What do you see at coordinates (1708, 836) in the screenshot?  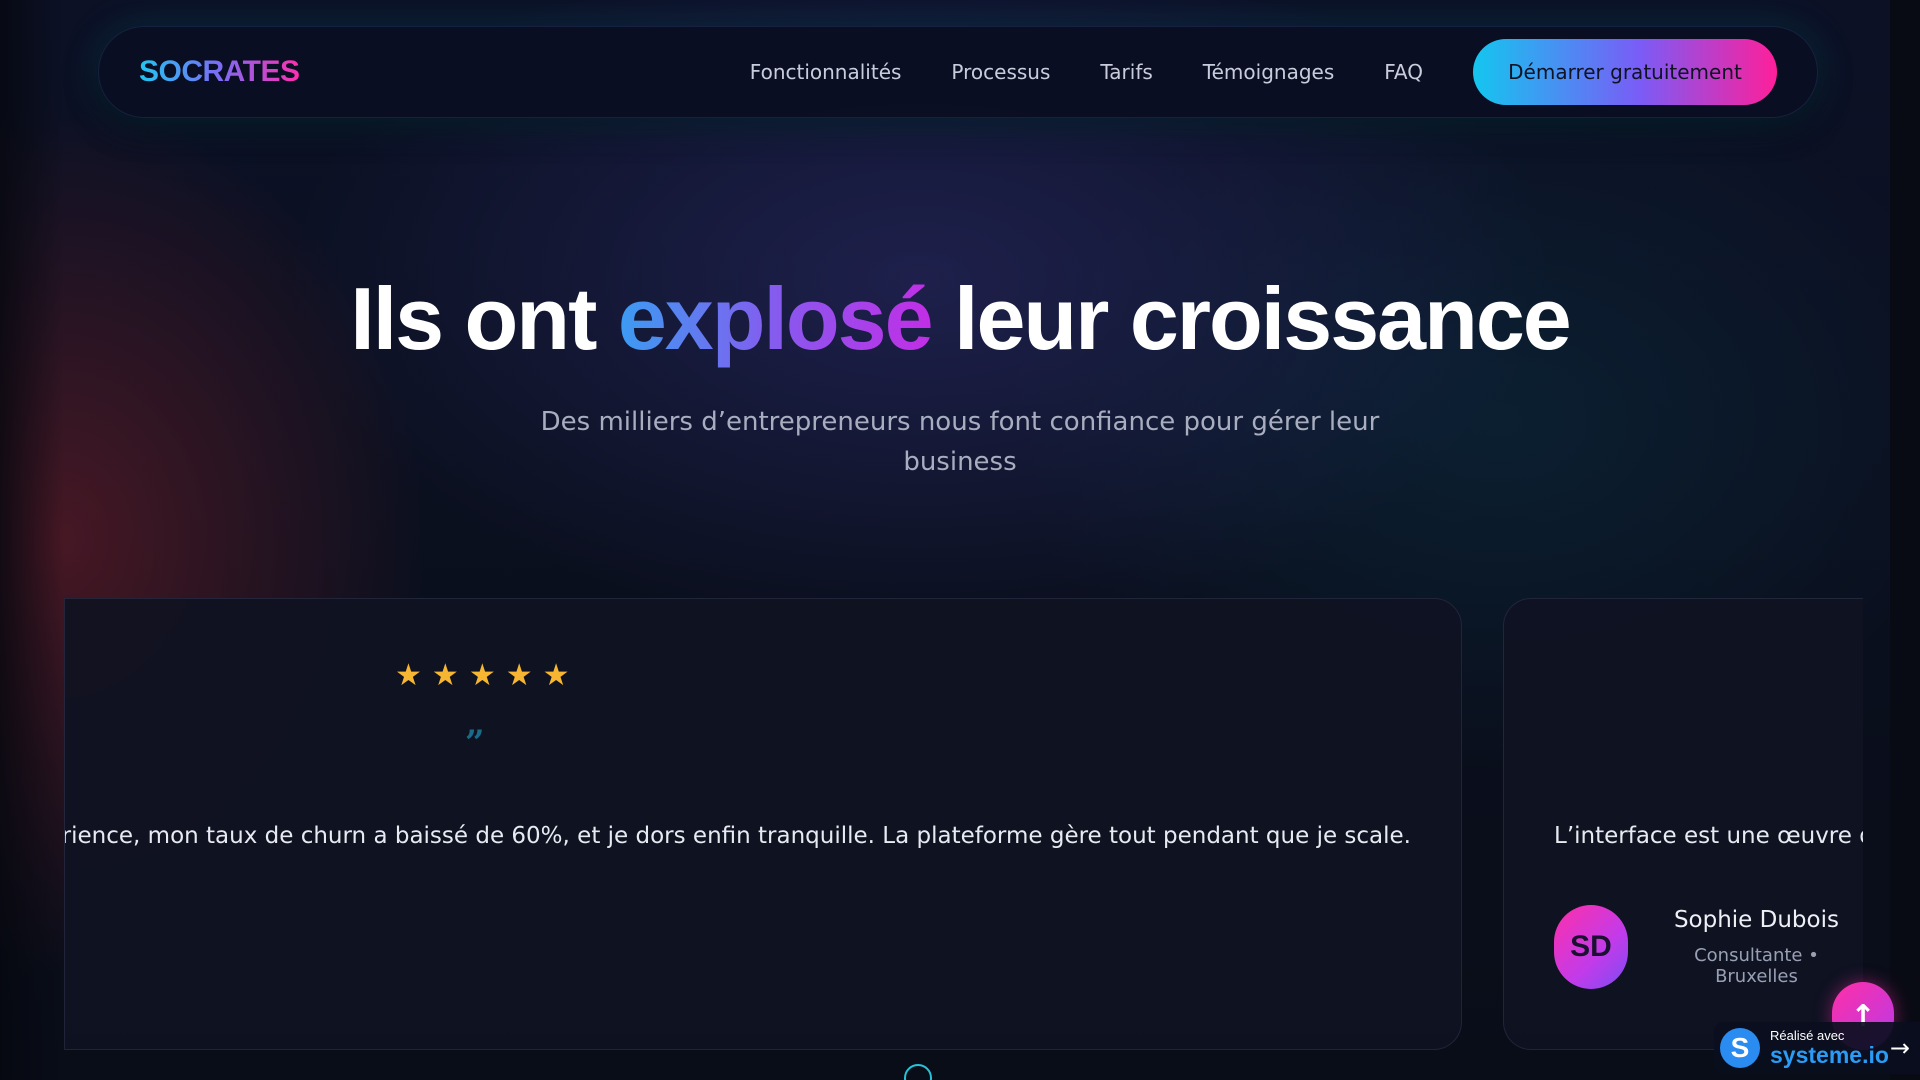 I see `testimonial-text: L’interface est une œuvre d’ar` at bounding box center [1708, 836].